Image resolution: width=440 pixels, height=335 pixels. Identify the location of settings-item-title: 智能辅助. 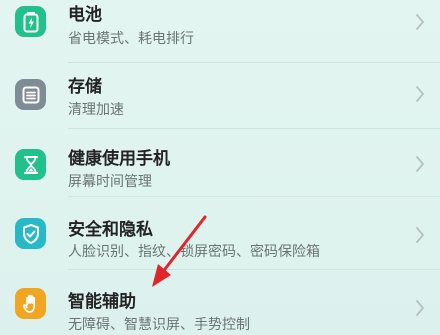
(102, 302).